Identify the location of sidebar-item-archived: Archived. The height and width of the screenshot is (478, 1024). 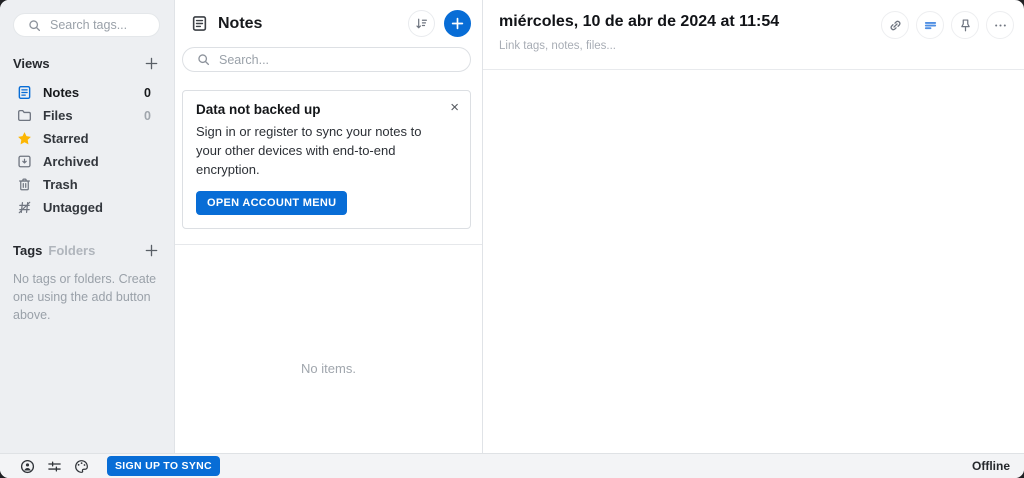
(86, 161).